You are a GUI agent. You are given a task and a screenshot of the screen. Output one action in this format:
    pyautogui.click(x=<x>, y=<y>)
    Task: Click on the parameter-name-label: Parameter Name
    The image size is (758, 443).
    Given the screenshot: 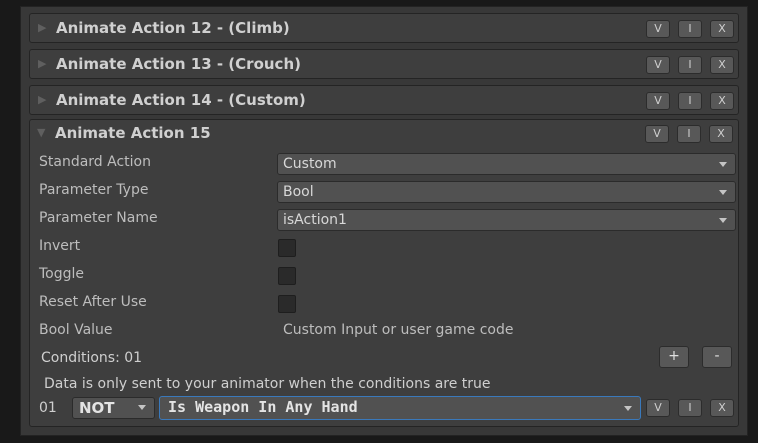 What is the action you would take?
    pyautogui.click(x=98, y=218)
    